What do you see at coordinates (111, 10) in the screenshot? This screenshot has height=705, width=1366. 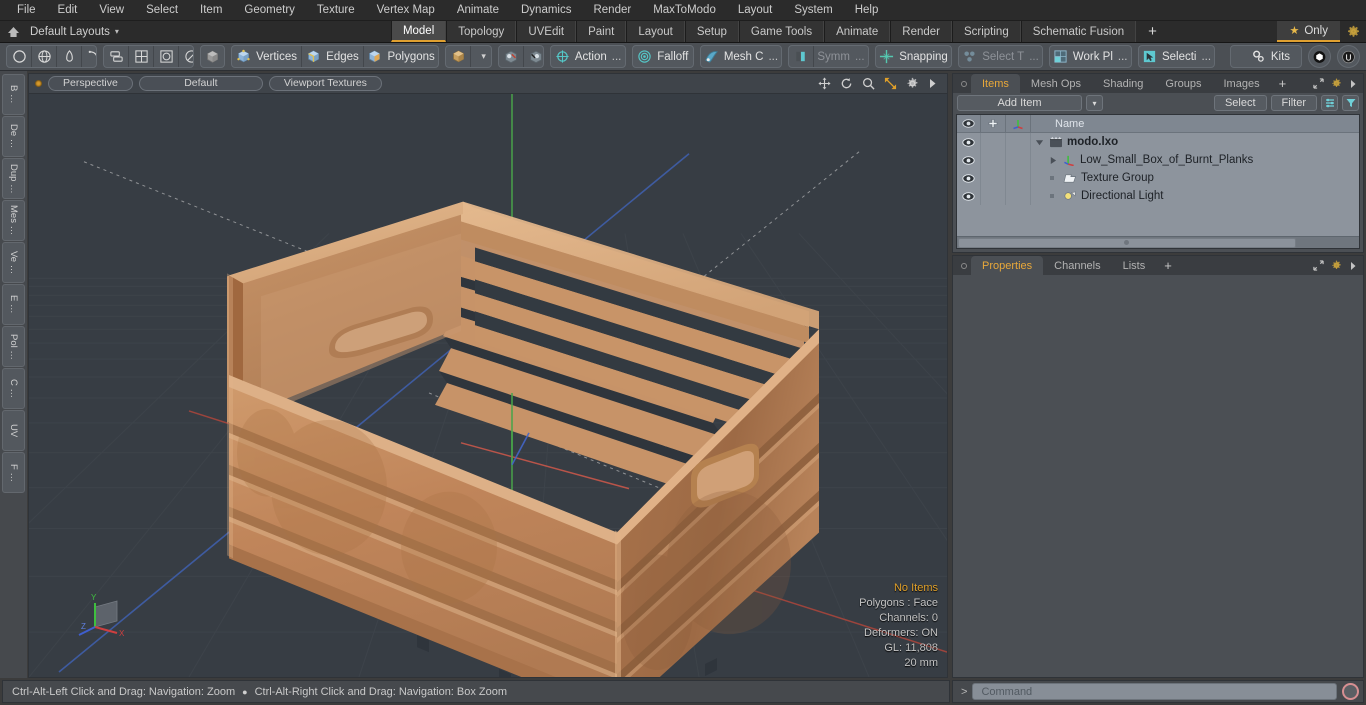 I see `menu-item-view: View` at bounding box center [111, 10].